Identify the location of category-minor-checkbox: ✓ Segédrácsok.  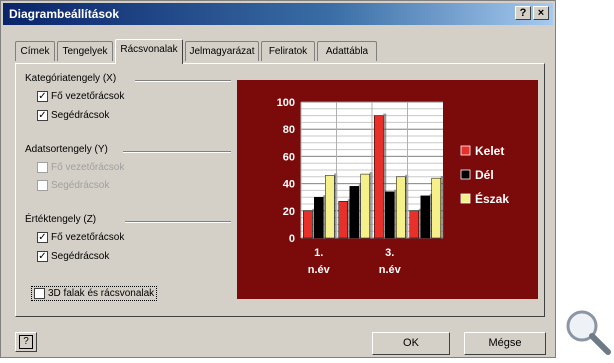
(73, 115).